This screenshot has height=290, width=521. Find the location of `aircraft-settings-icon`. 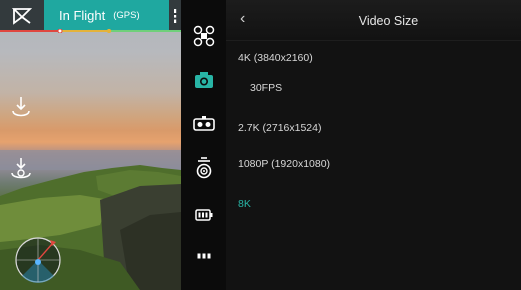

aircraft-settings-icon is located at coordinates (203, 36).